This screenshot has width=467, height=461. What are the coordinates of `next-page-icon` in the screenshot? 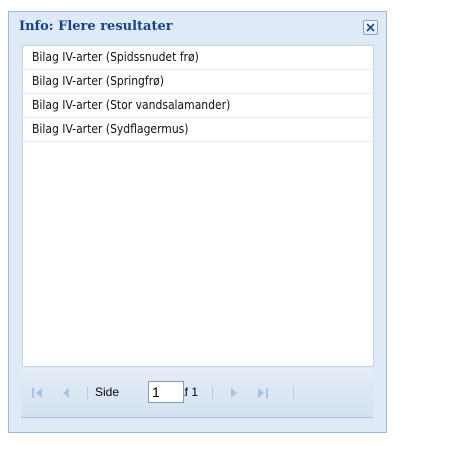 It's located at (234, 393).